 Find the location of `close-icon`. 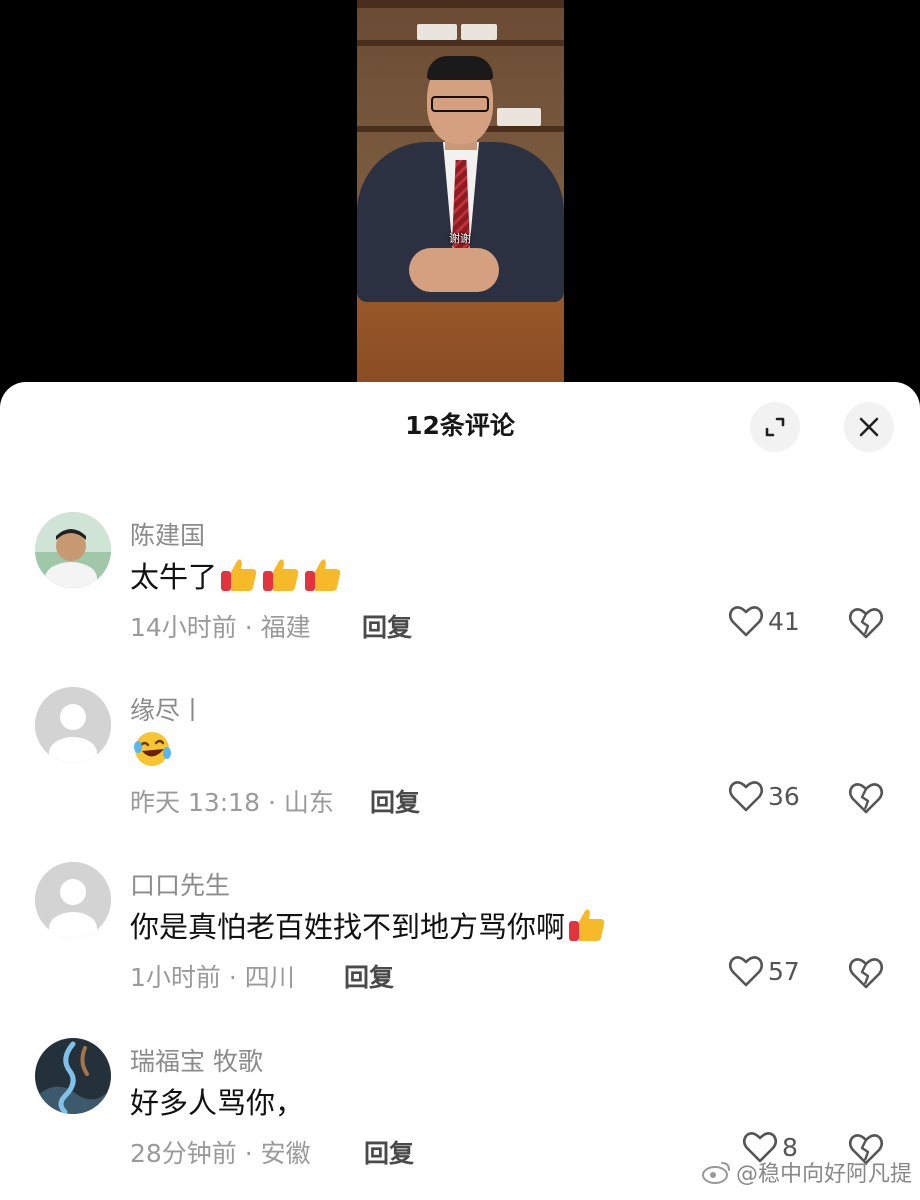

close-icon is located at coordinates (869, 427).